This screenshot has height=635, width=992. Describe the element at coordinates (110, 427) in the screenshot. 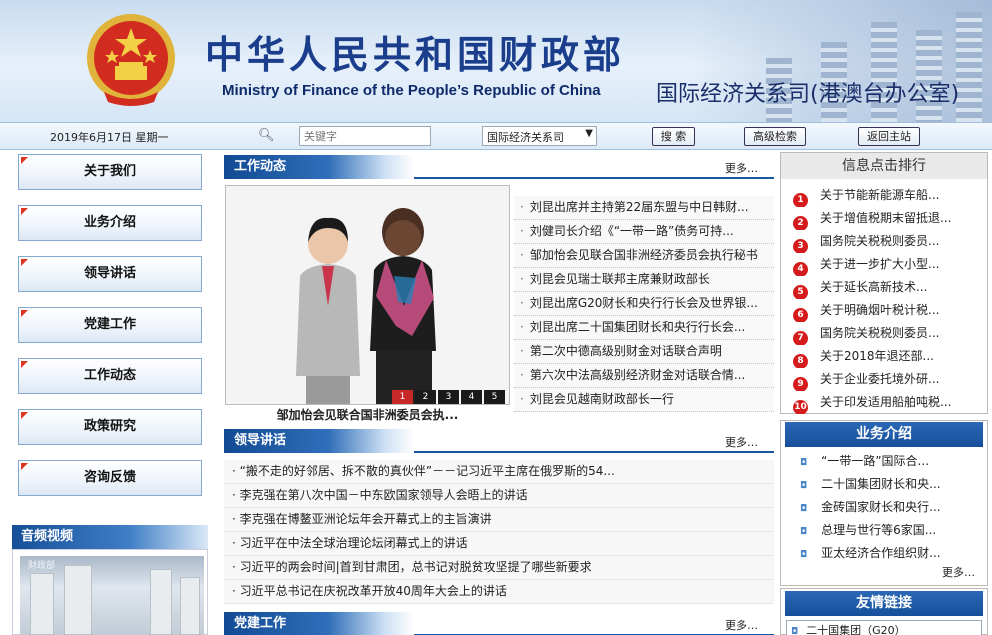

I see `left-nav-policy-research: 政策研究` at that location.